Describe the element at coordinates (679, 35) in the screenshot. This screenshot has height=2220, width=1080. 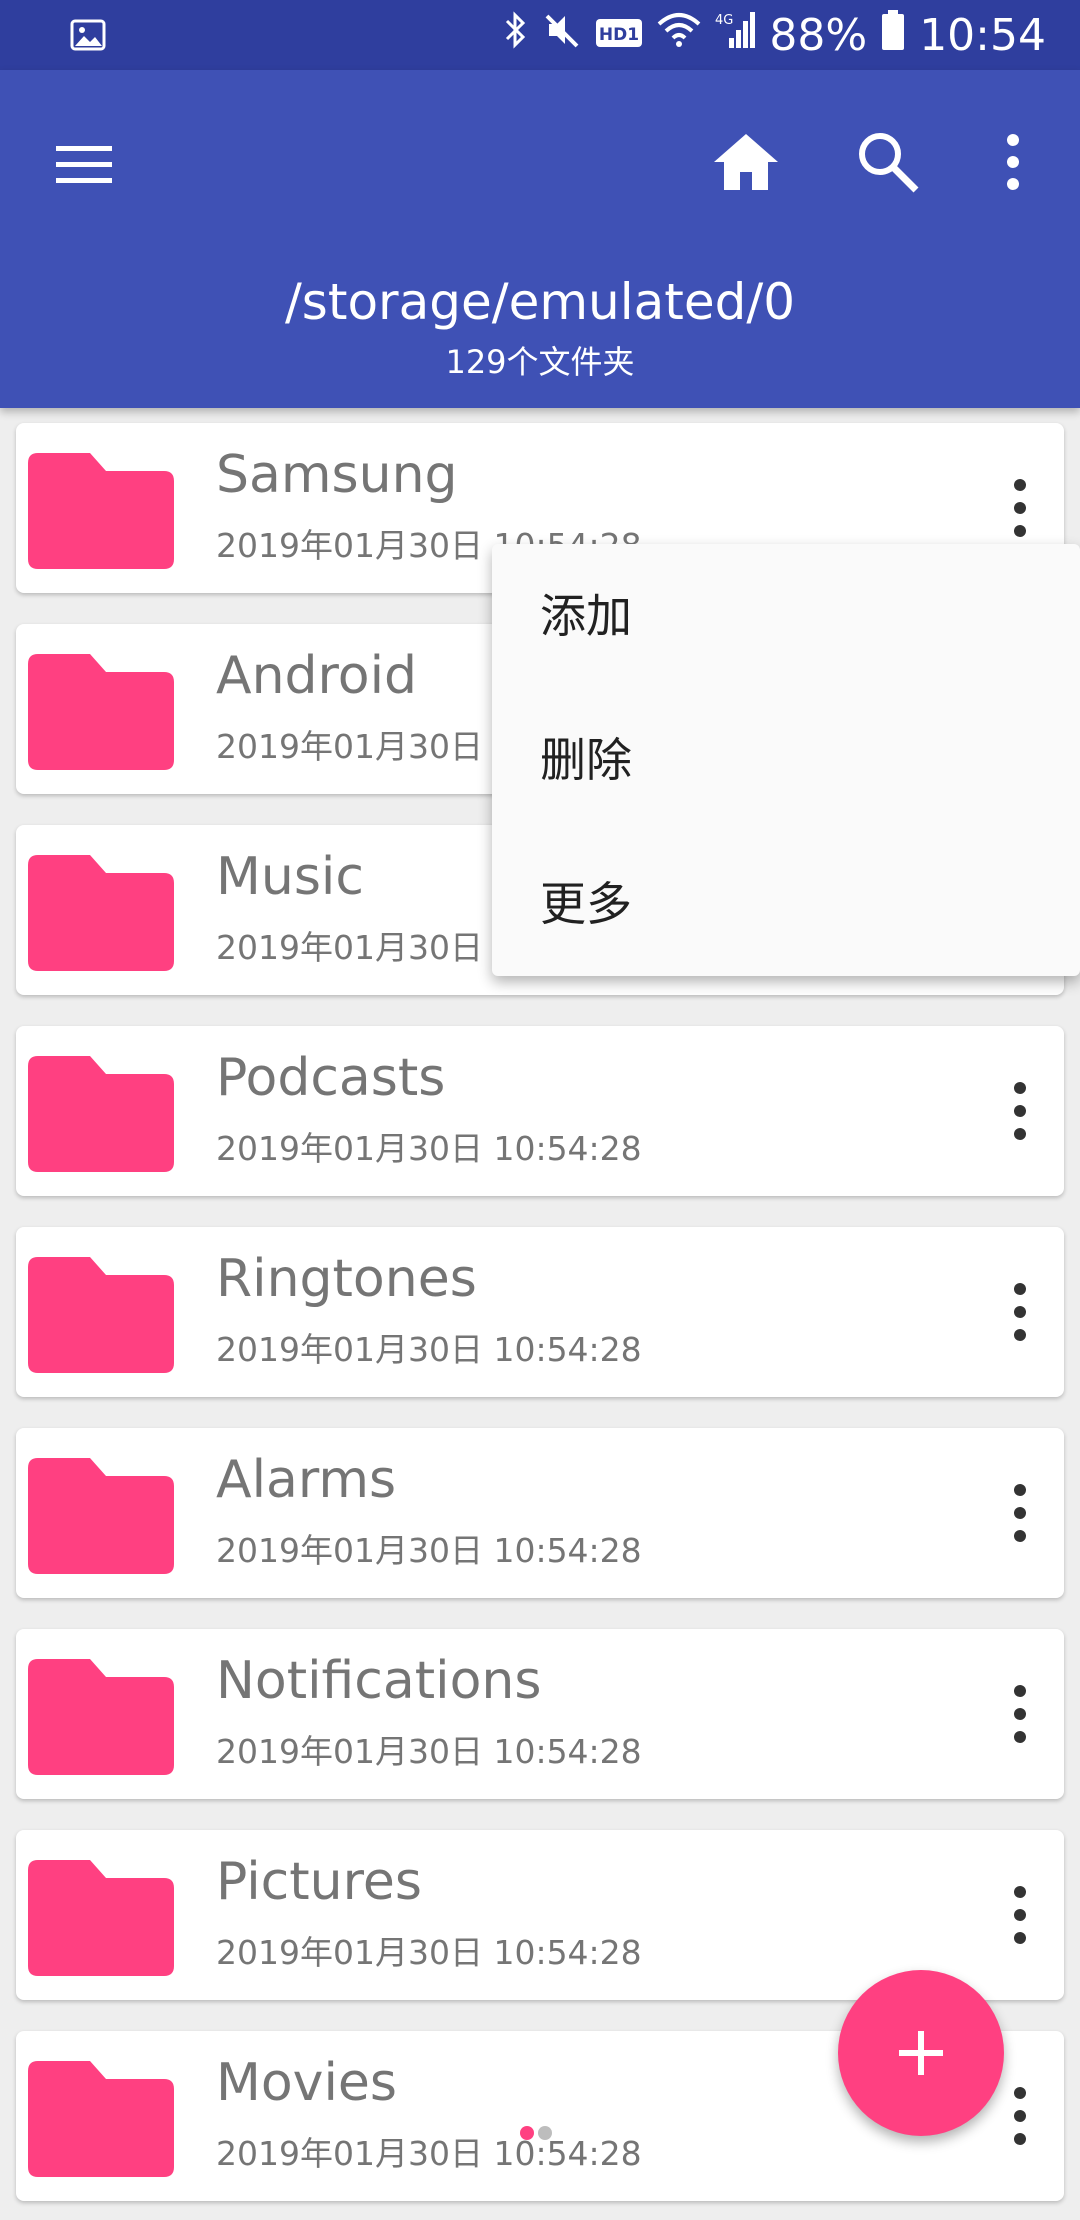
I see `wifi-icon` at that location.